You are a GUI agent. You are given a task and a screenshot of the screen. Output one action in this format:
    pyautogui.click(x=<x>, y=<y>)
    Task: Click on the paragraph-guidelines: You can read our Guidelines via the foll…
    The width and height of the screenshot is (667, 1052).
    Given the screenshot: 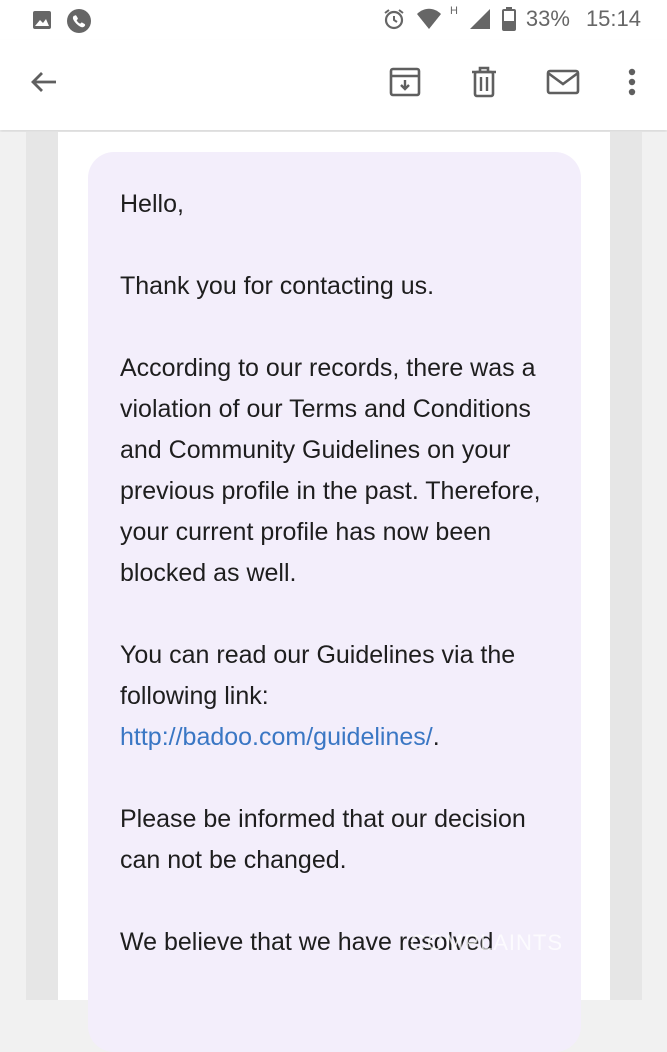 What is the action you would take?
    pyautogui.click(x=345, y=696)
    